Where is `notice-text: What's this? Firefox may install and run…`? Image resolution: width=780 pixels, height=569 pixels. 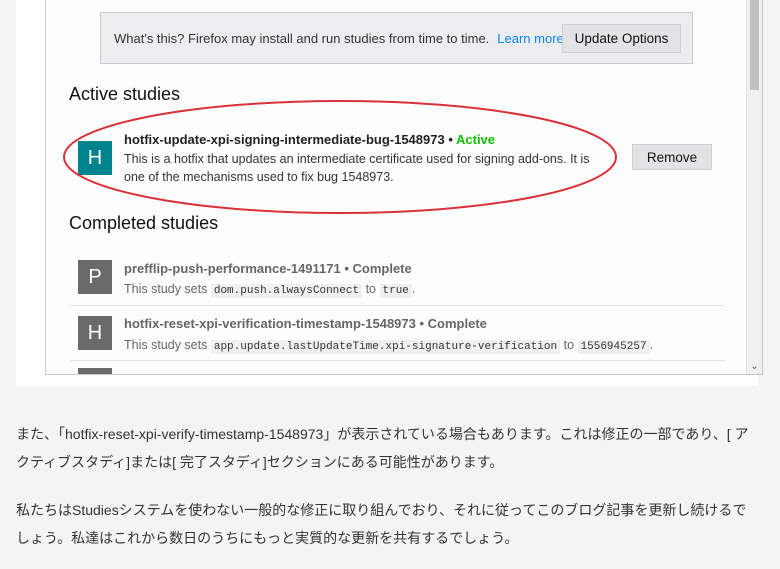
notice-text: What's this? Firefox may install and run… is located at coordinates (302, 38).